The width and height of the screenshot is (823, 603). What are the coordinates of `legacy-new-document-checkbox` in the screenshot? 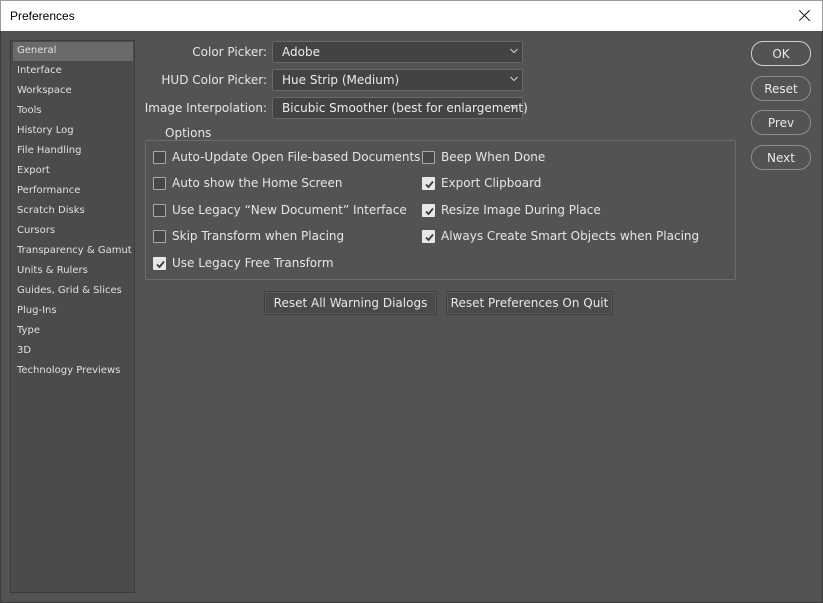 It's located at (159, 210).